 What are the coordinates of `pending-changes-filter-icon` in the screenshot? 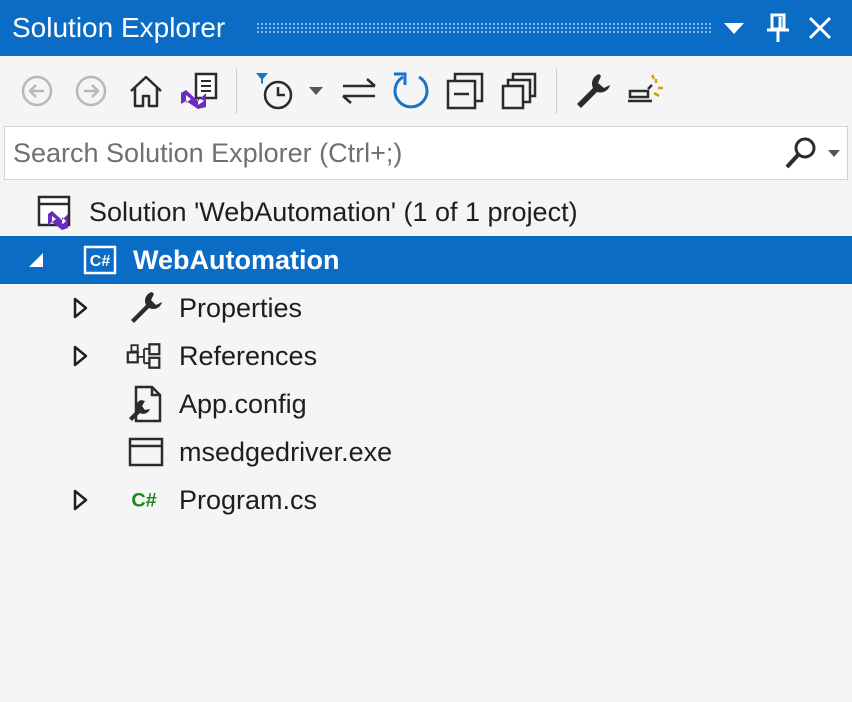 It's located at (274, 91).